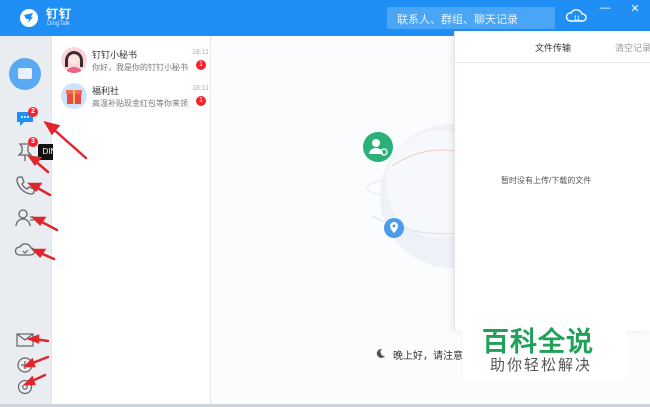  What do you see at coordinates (632, 47) in the screenshot?
I see `clear-records-button: 清空记录` at bounding box center [632, 47].